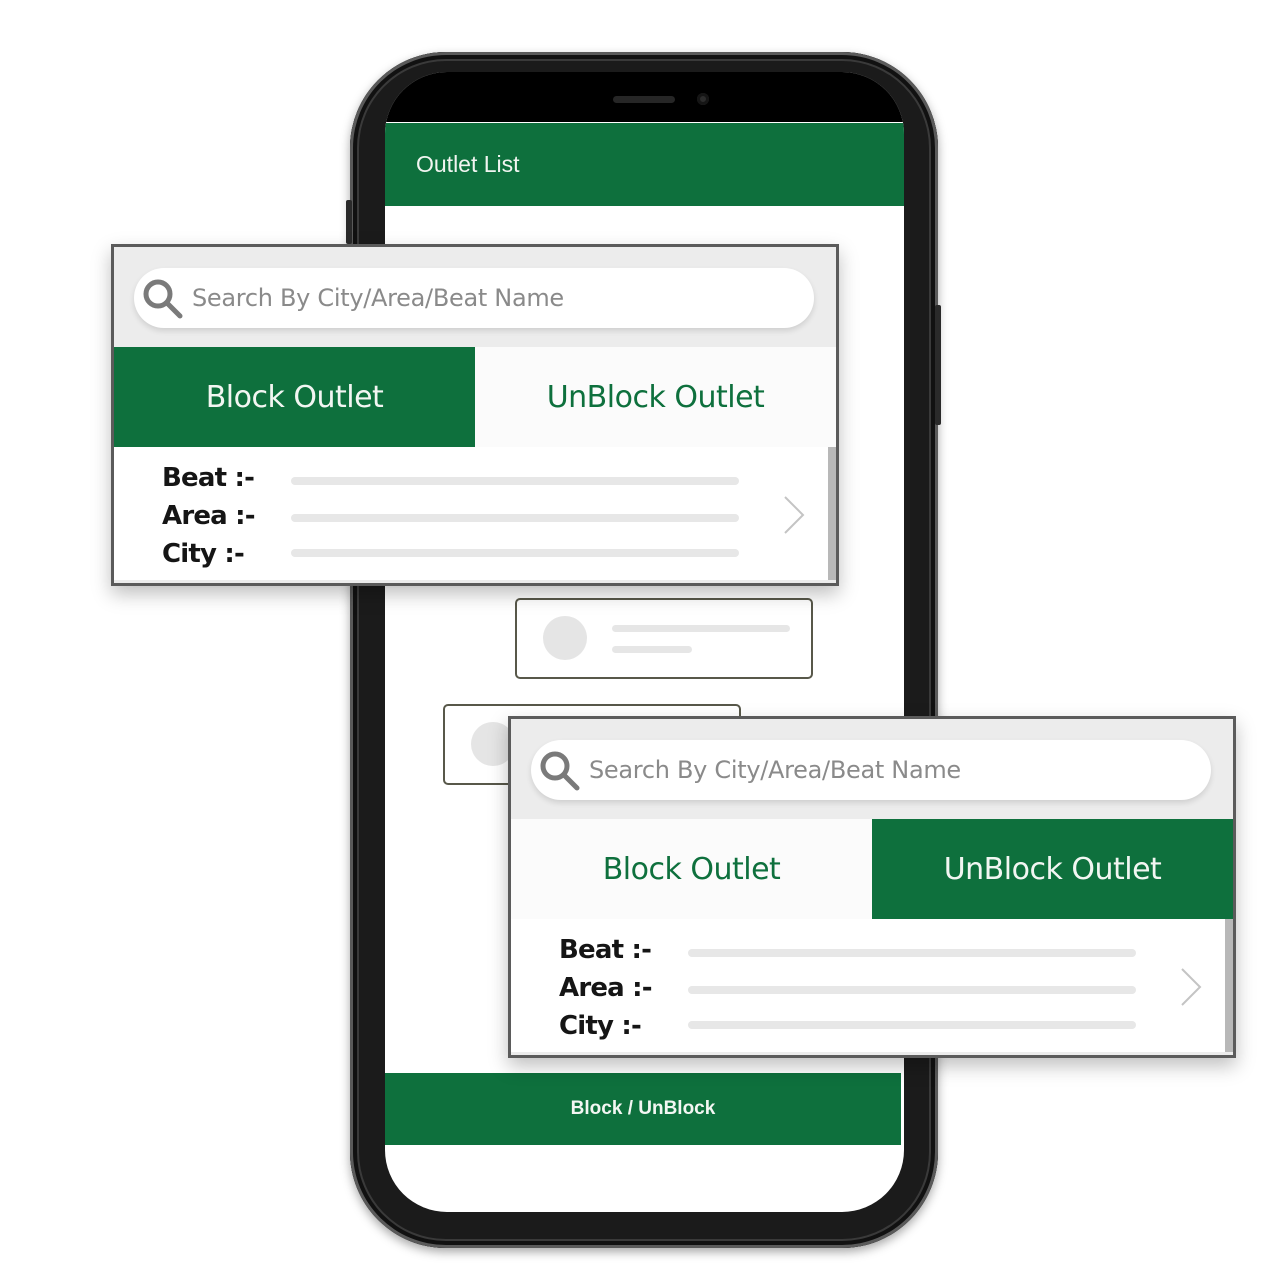 The width and height of the screenshot is (1280, 1280). Describe the element at coordinates (644, 164) in the screenshot. I see `app-header: Outlet List` at that location.